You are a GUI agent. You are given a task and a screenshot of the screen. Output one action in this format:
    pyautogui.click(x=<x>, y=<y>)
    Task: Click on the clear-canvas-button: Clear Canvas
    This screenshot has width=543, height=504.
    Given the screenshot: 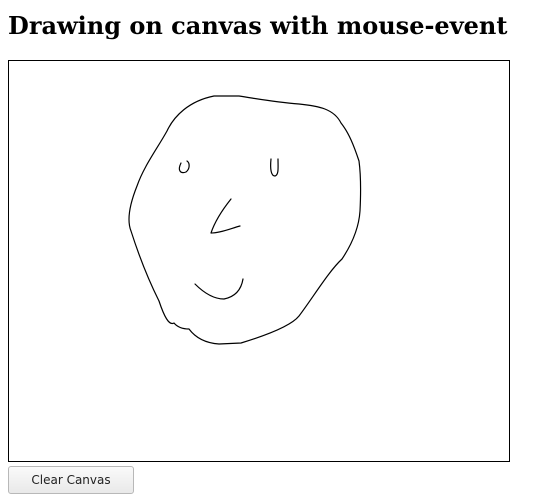 What is the action you would take?
    pyautogui.click(x=71, y=480)
    